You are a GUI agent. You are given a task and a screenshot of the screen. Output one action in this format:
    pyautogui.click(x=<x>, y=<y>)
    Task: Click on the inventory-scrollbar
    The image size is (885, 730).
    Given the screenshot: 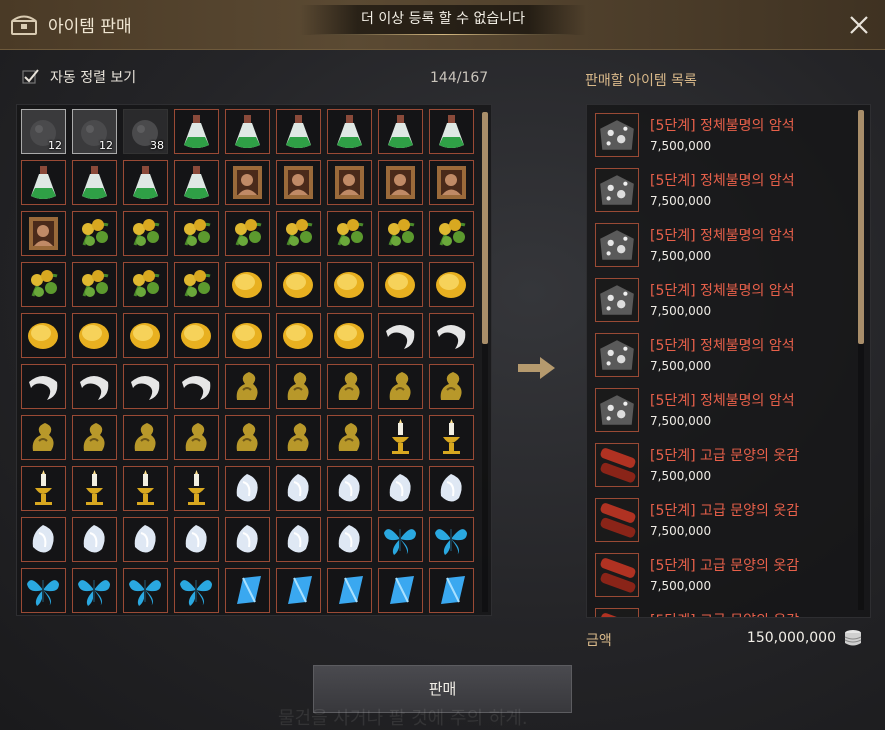 What is the action you would take?
    pyautogui.click(x=485, y=228)
    